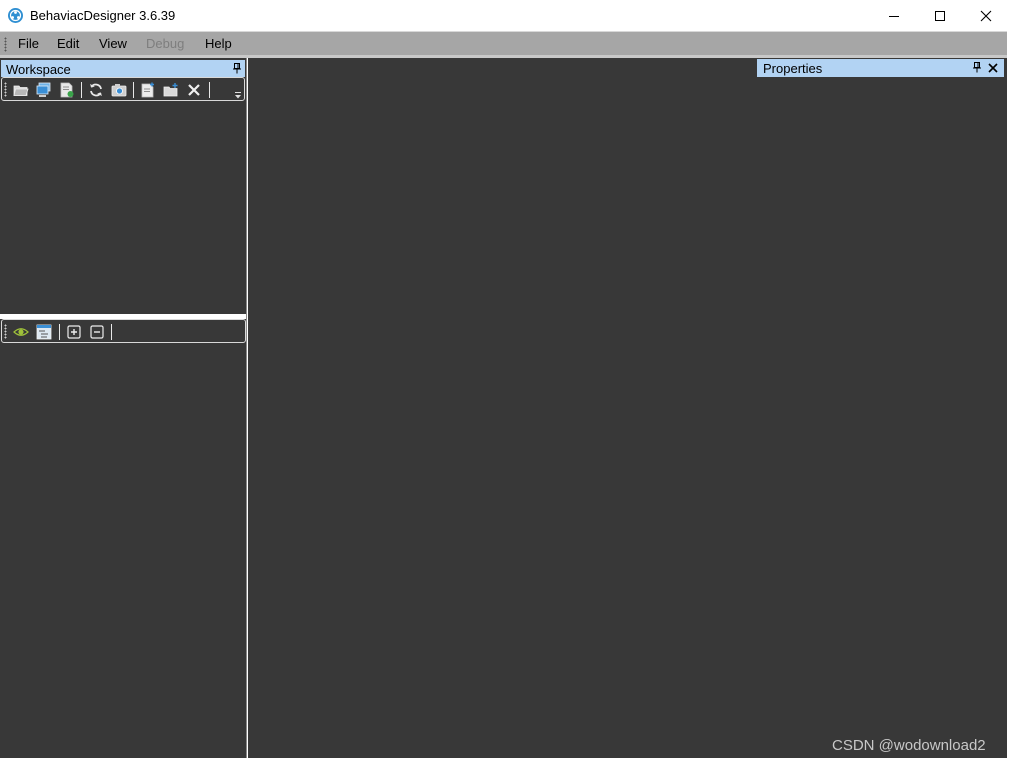 The image size is (1010, 763). What do you see at coordinates (119, 90) in the screenshot?
I see `camera-icon` at bounding box center [119, 90].